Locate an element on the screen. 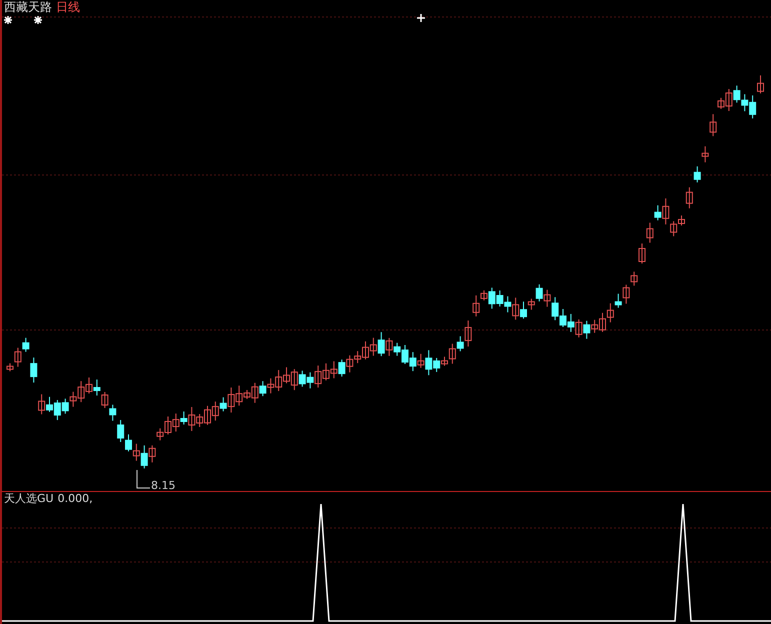 The image size is (771, 624). low-price-label: 8.15 is located at coordinates (163, 486).